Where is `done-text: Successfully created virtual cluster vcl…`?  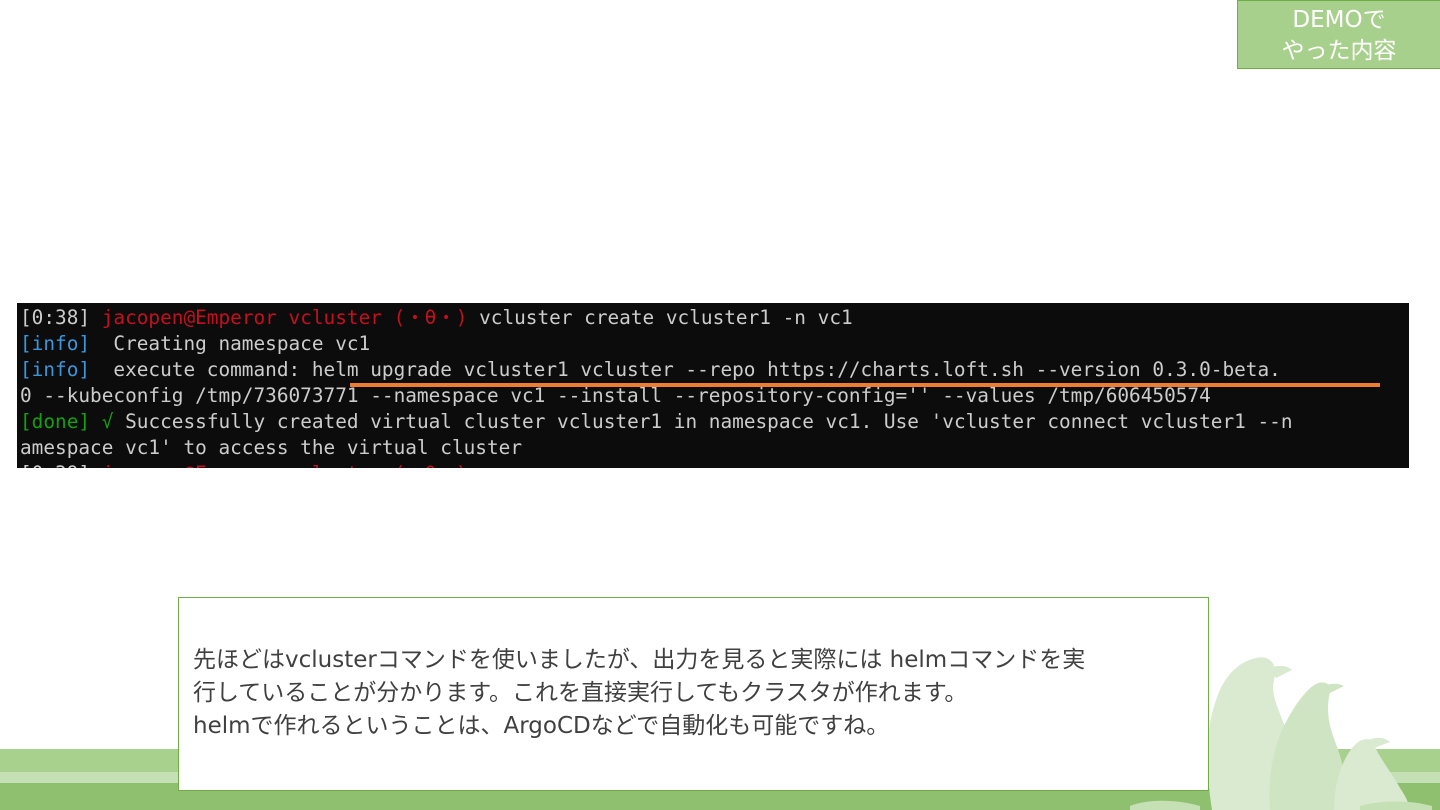 done-text: Successfully created virtual cluster vcl… is located at coordinates (709, 421).